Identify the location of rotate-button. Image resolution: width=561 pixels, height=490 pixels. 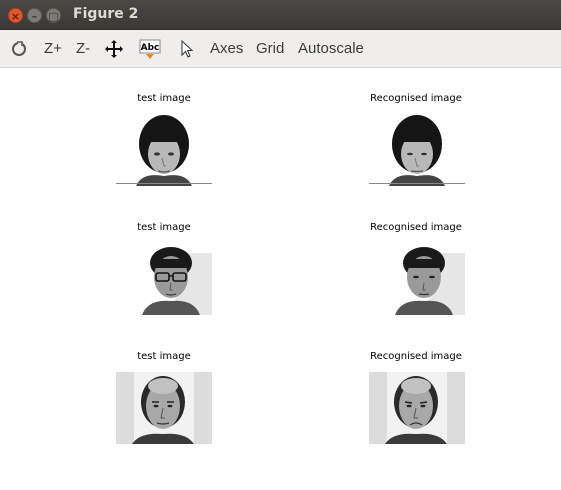
(20, 49).